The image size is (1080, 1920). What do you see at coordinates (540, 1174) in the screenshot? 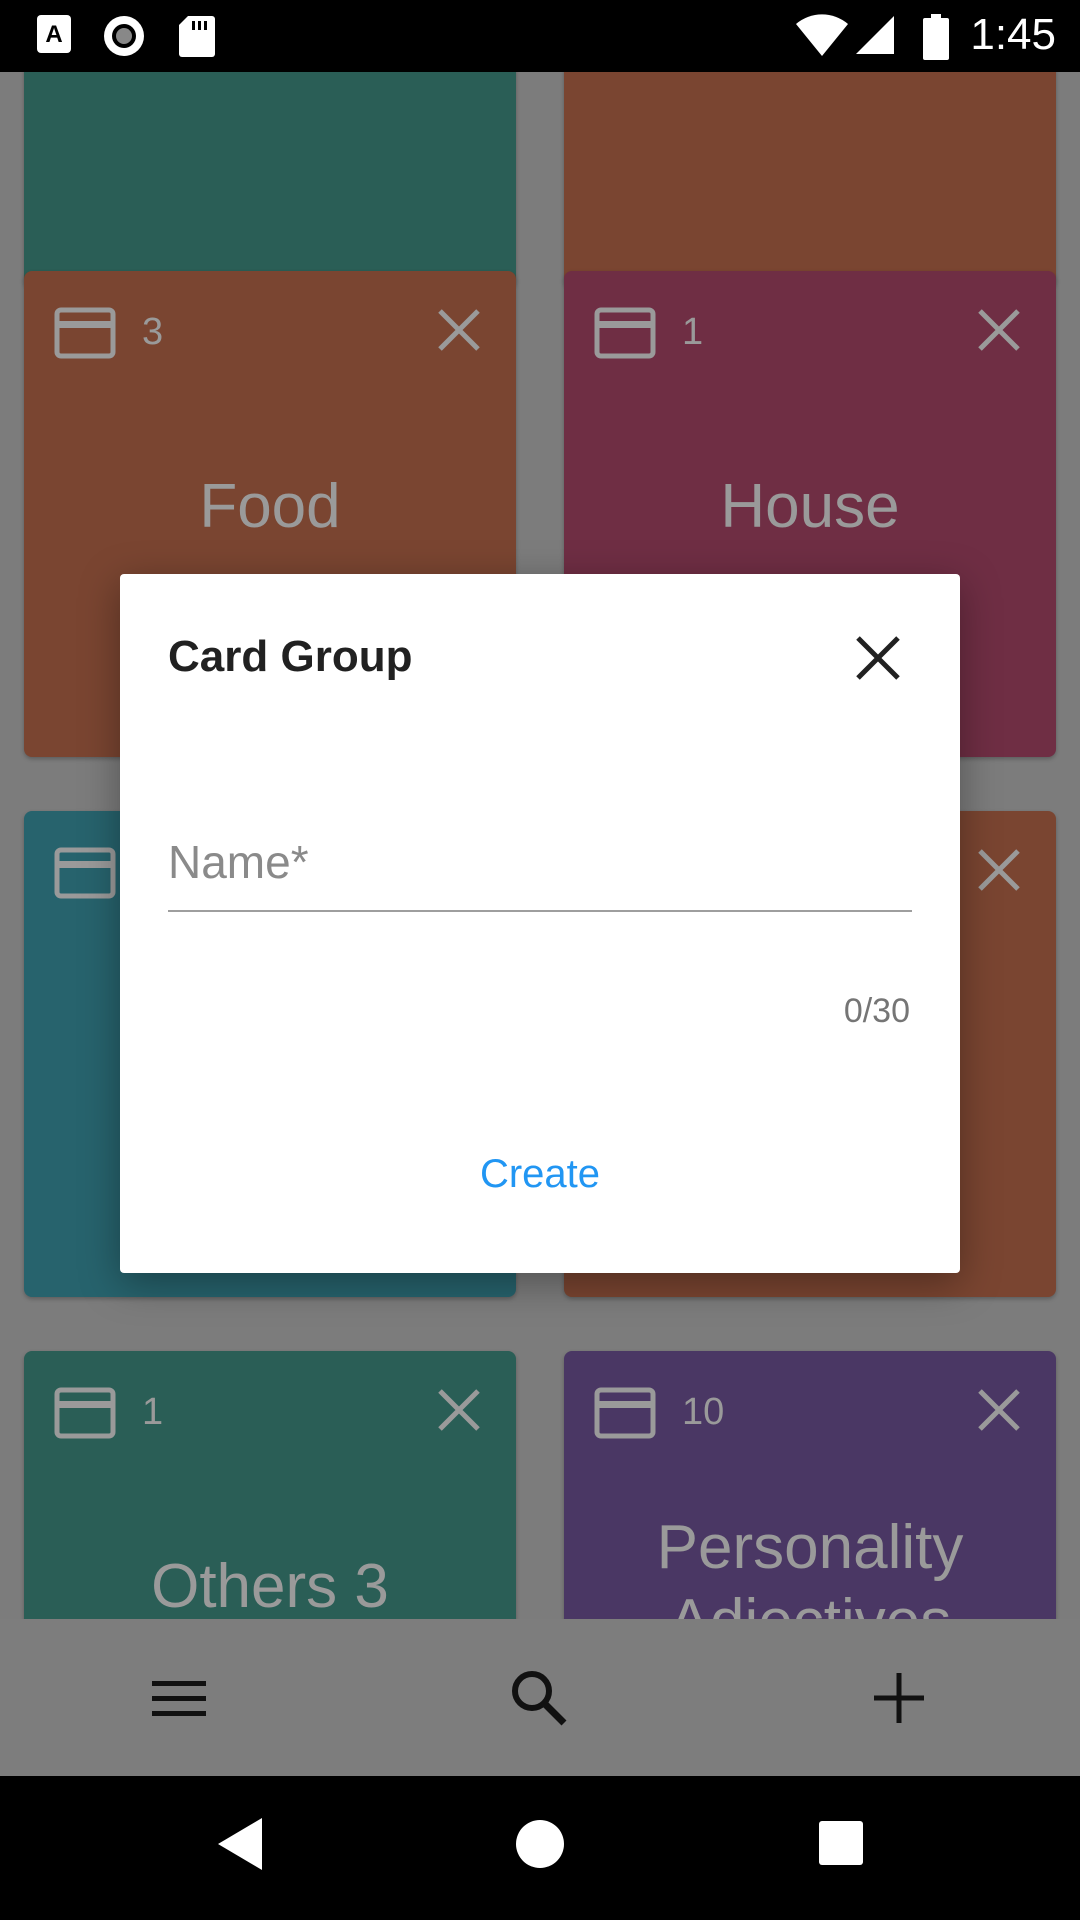
I see `create-button: Create` at bounding box center [540, 1174].